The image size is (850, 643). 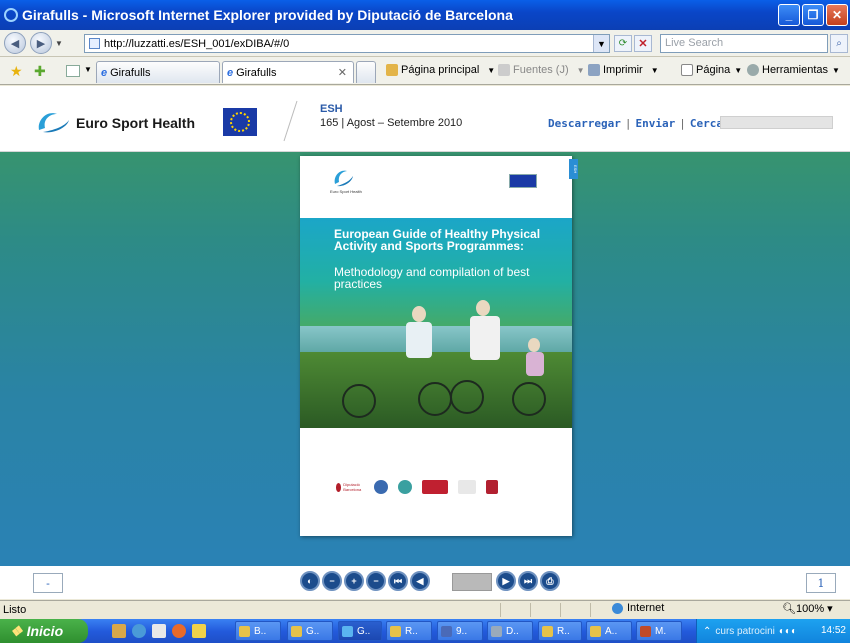 What do you see at coordinates (350, 487) in the screenshot?
I see `diputacio-barcelona-logo: Diputació Barcelona` at bounding box center [350, 487].